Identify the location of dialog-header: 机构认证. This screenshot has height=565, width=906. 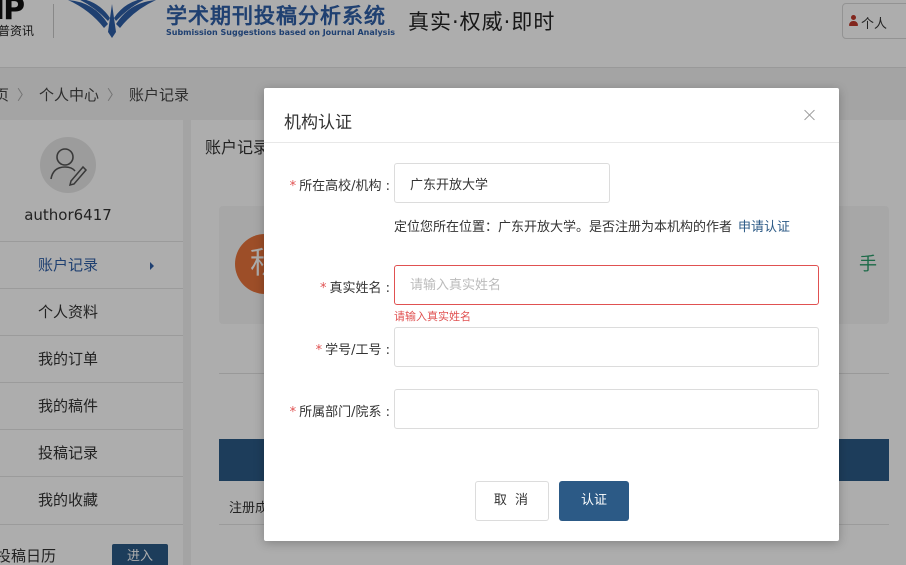
(551, 115).